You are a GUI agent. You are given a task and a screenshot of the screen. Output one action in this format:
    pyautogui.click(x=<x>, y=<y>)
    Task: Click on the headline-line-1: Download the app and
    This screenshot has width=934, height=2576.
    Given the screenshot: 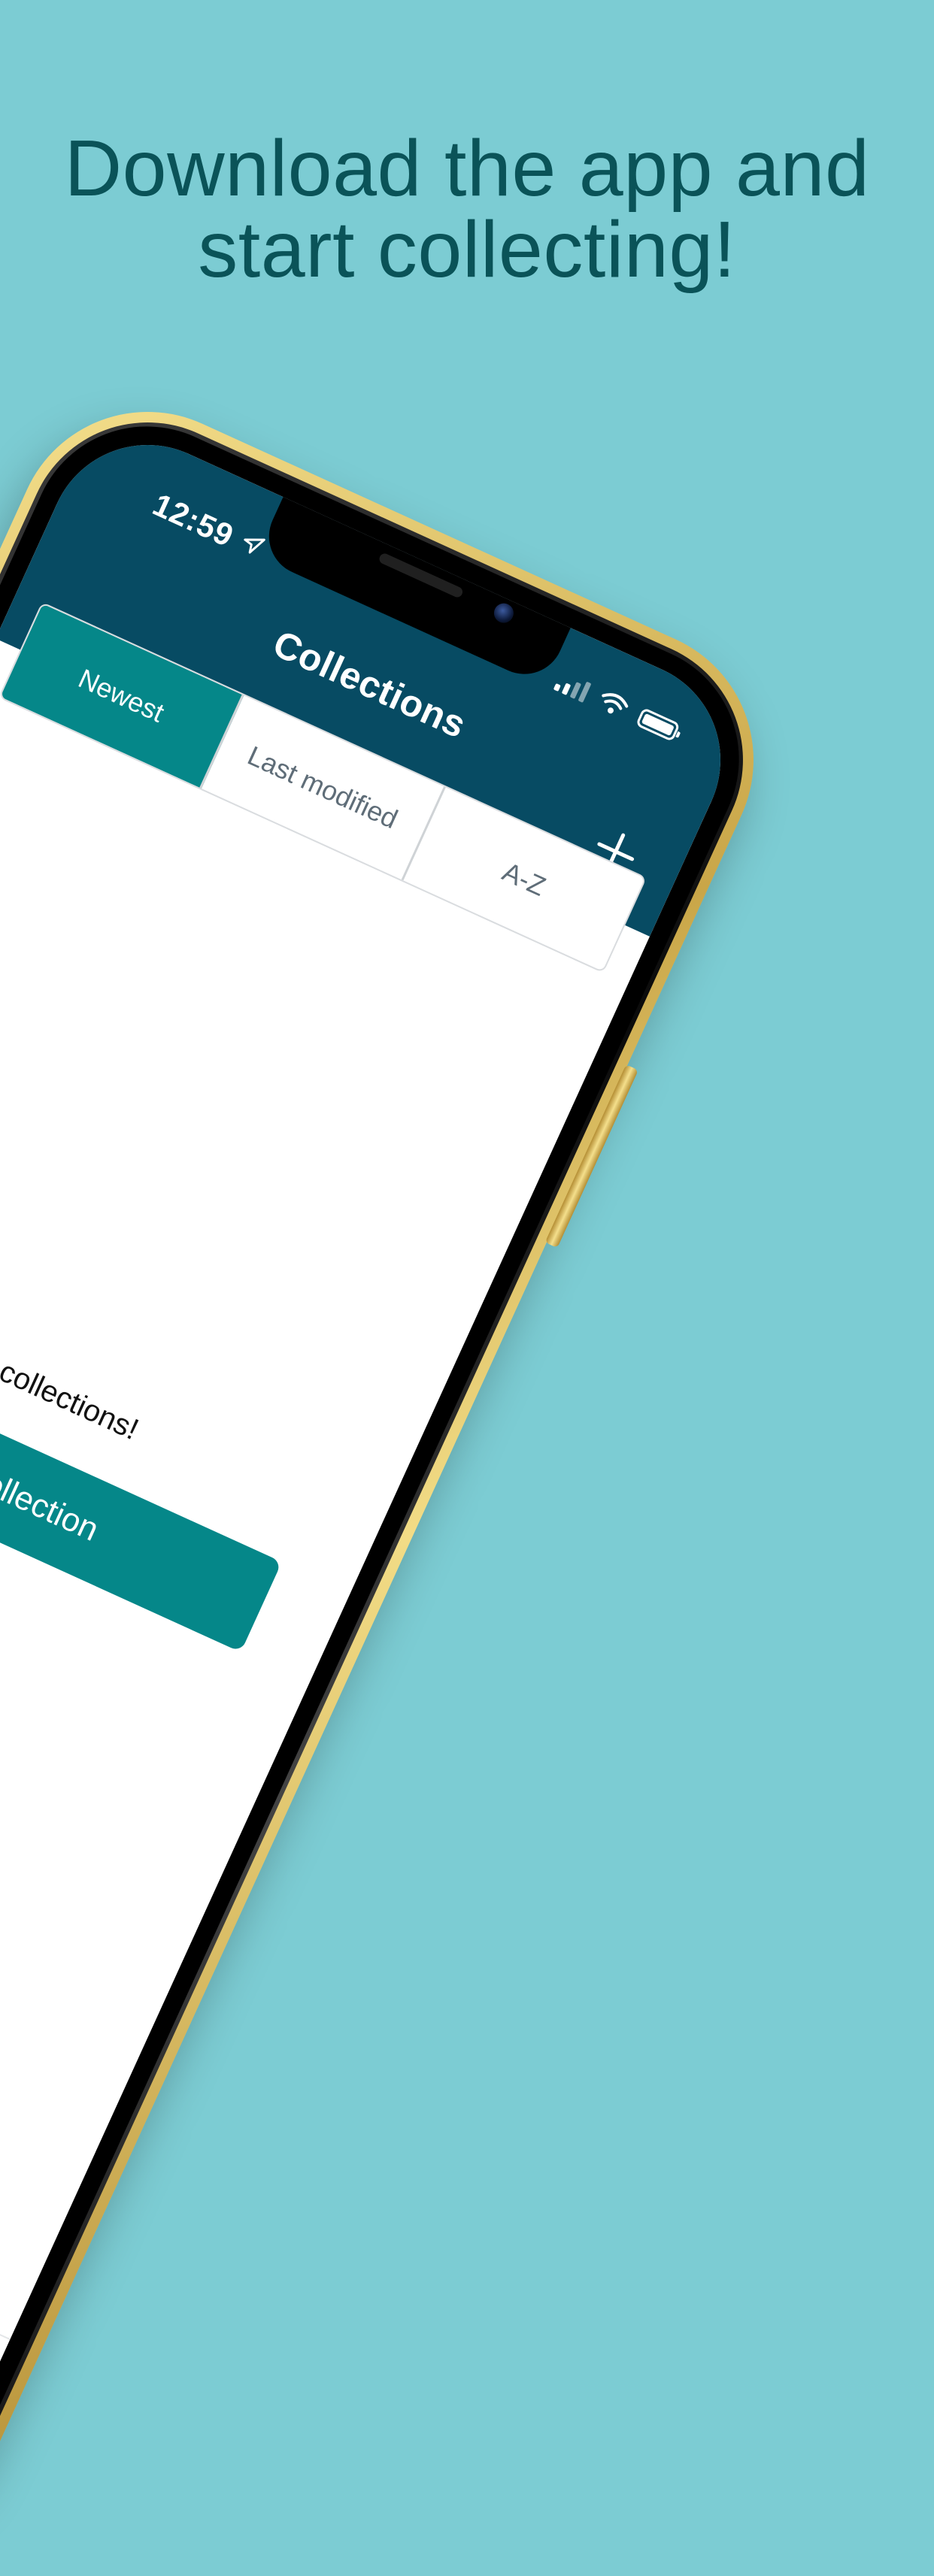 What is the action you would take?
    pyautogui.click(x=467, y=168)
    